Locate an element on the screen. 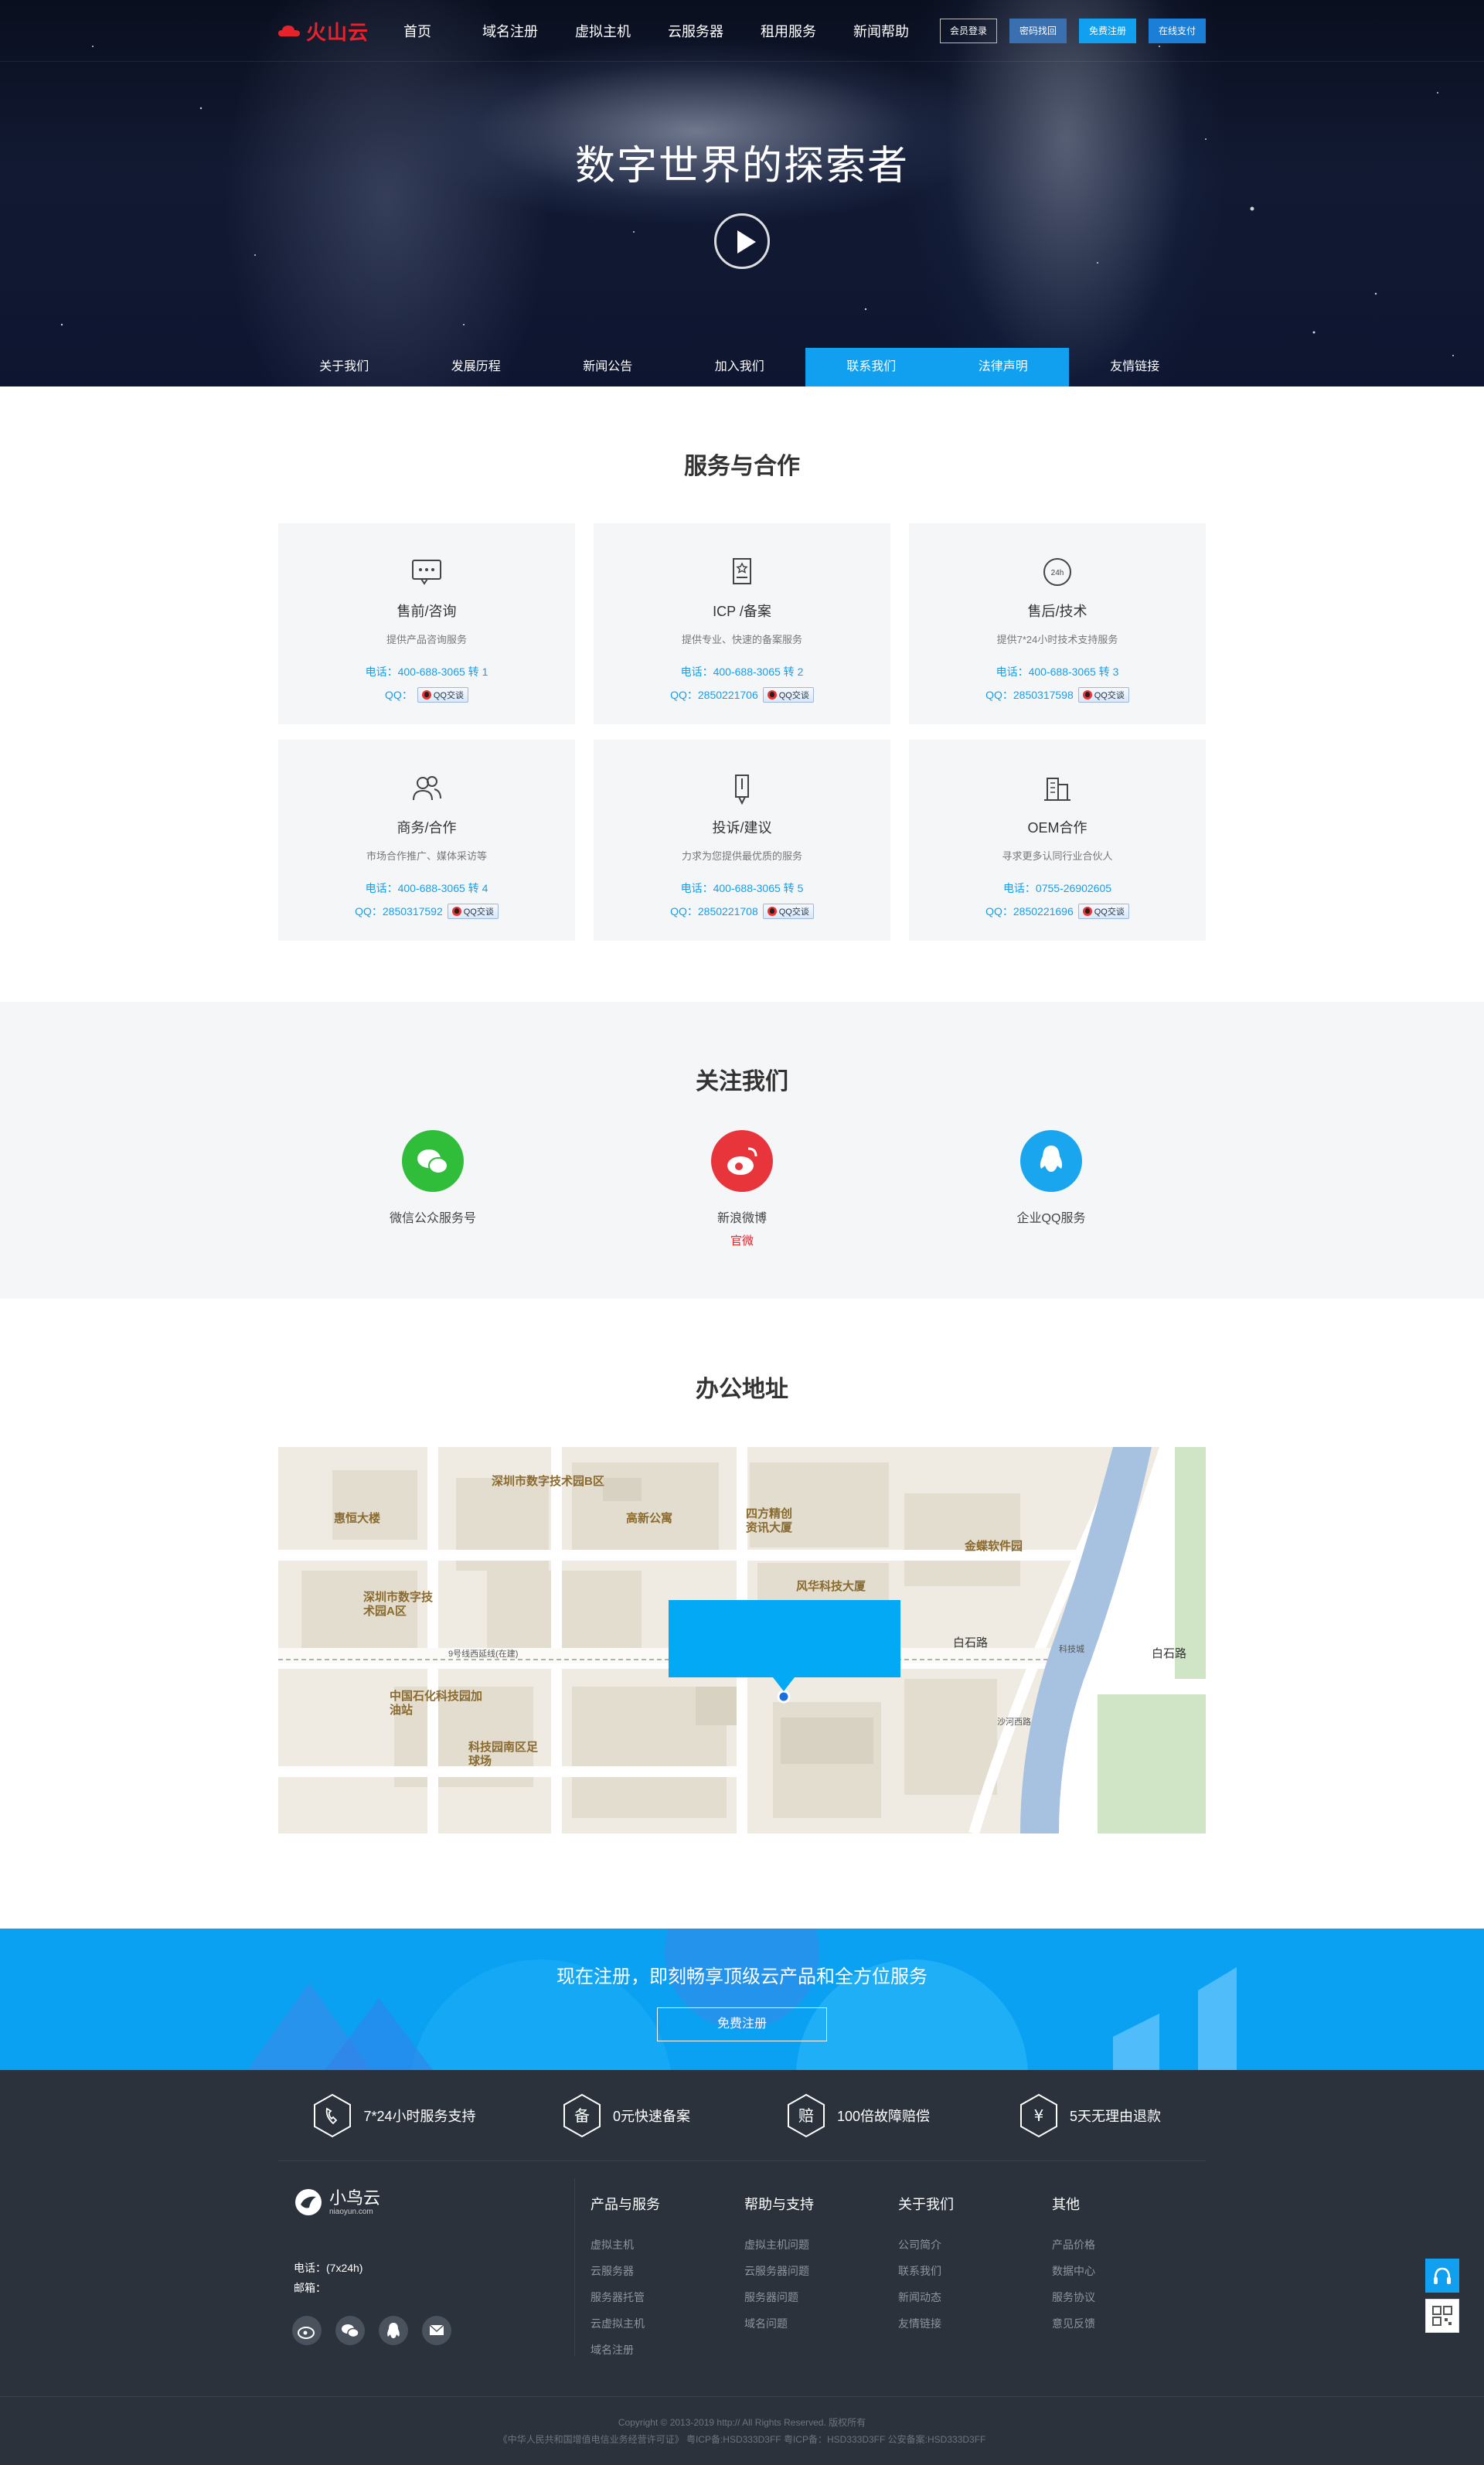  nav-home: 首页 is located at coordinates (417, 31).